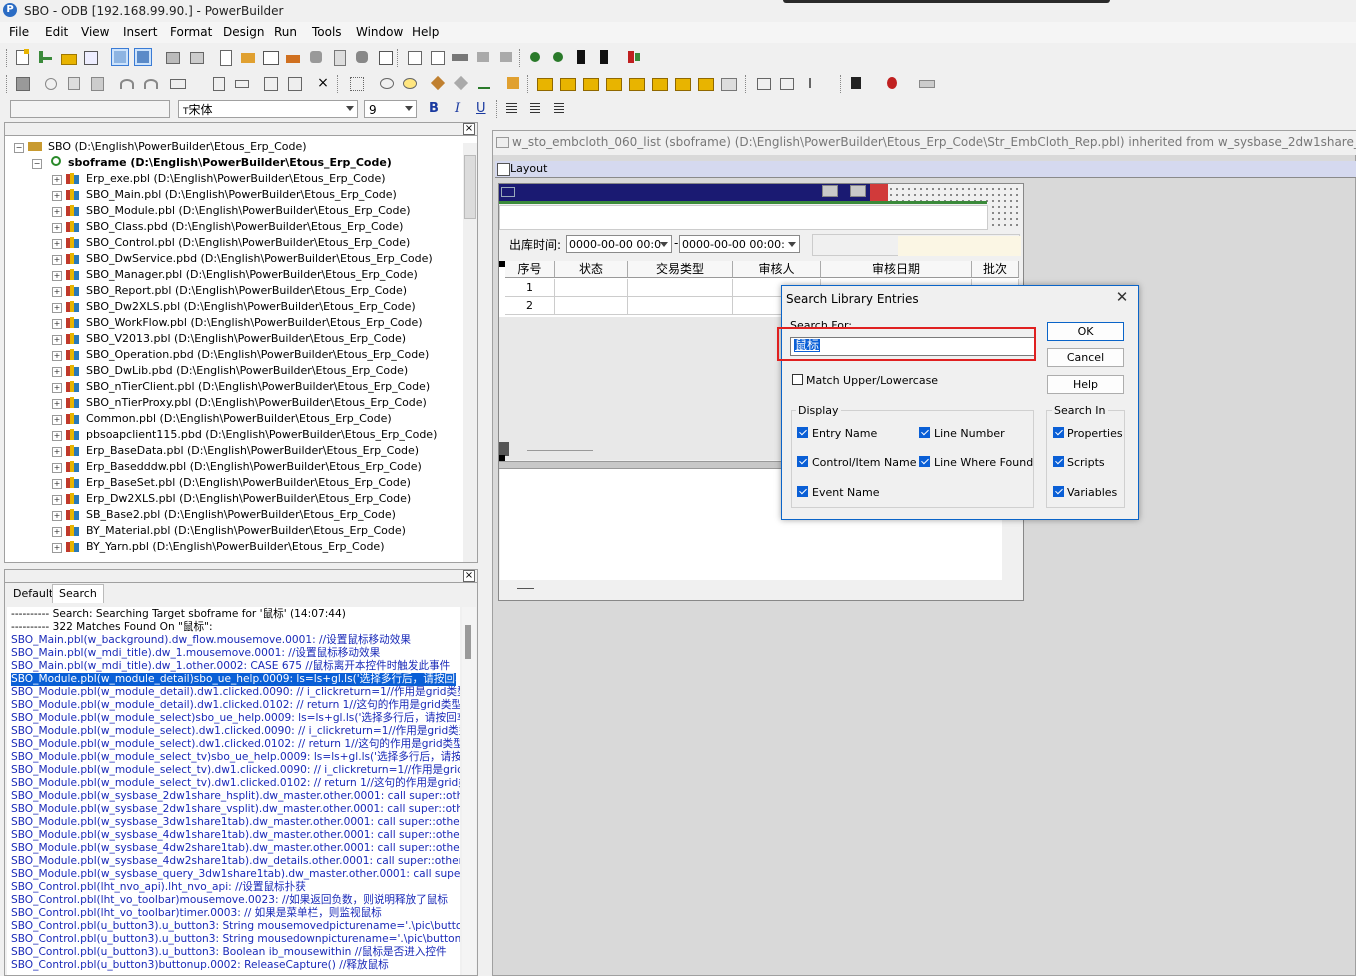  What do you see at coordinates (270, 57) in the screenshot?
I see `datawindow-icon` at bounding box center [270, 57].